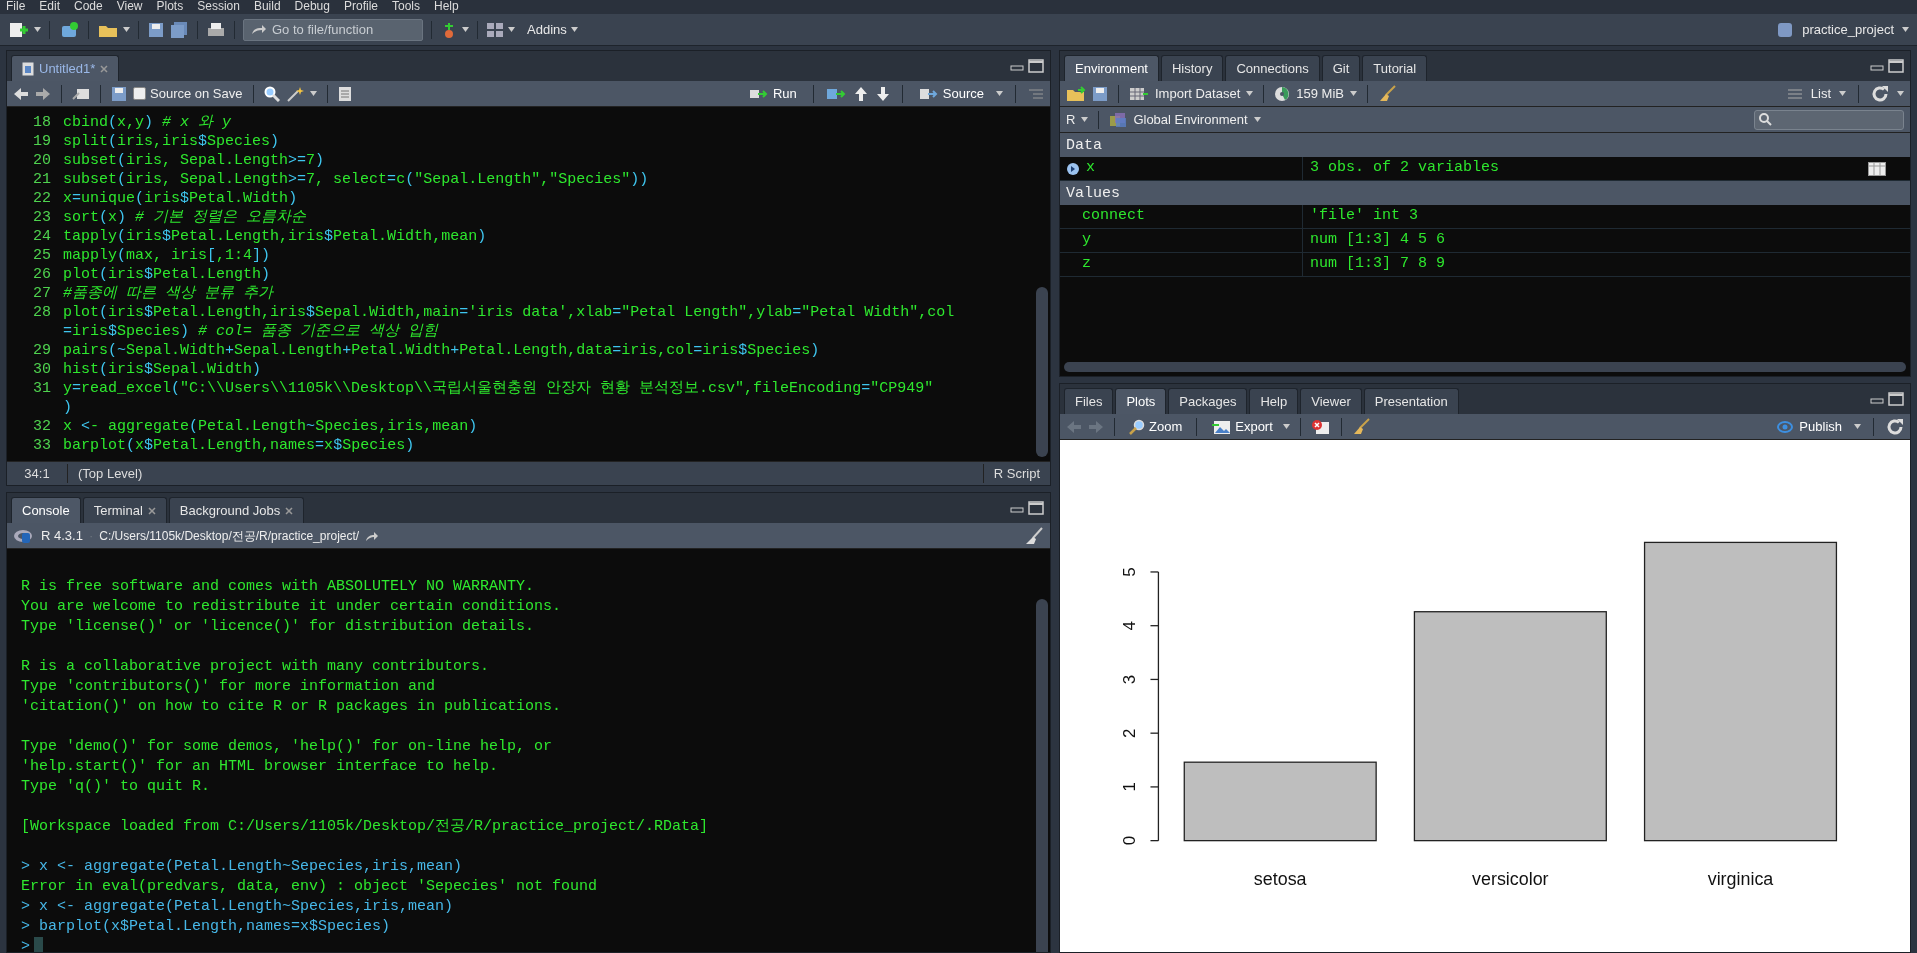  Describe the element at coordinates (360, 6) in the screenshot. I see `menu-item: Profile` at that location.